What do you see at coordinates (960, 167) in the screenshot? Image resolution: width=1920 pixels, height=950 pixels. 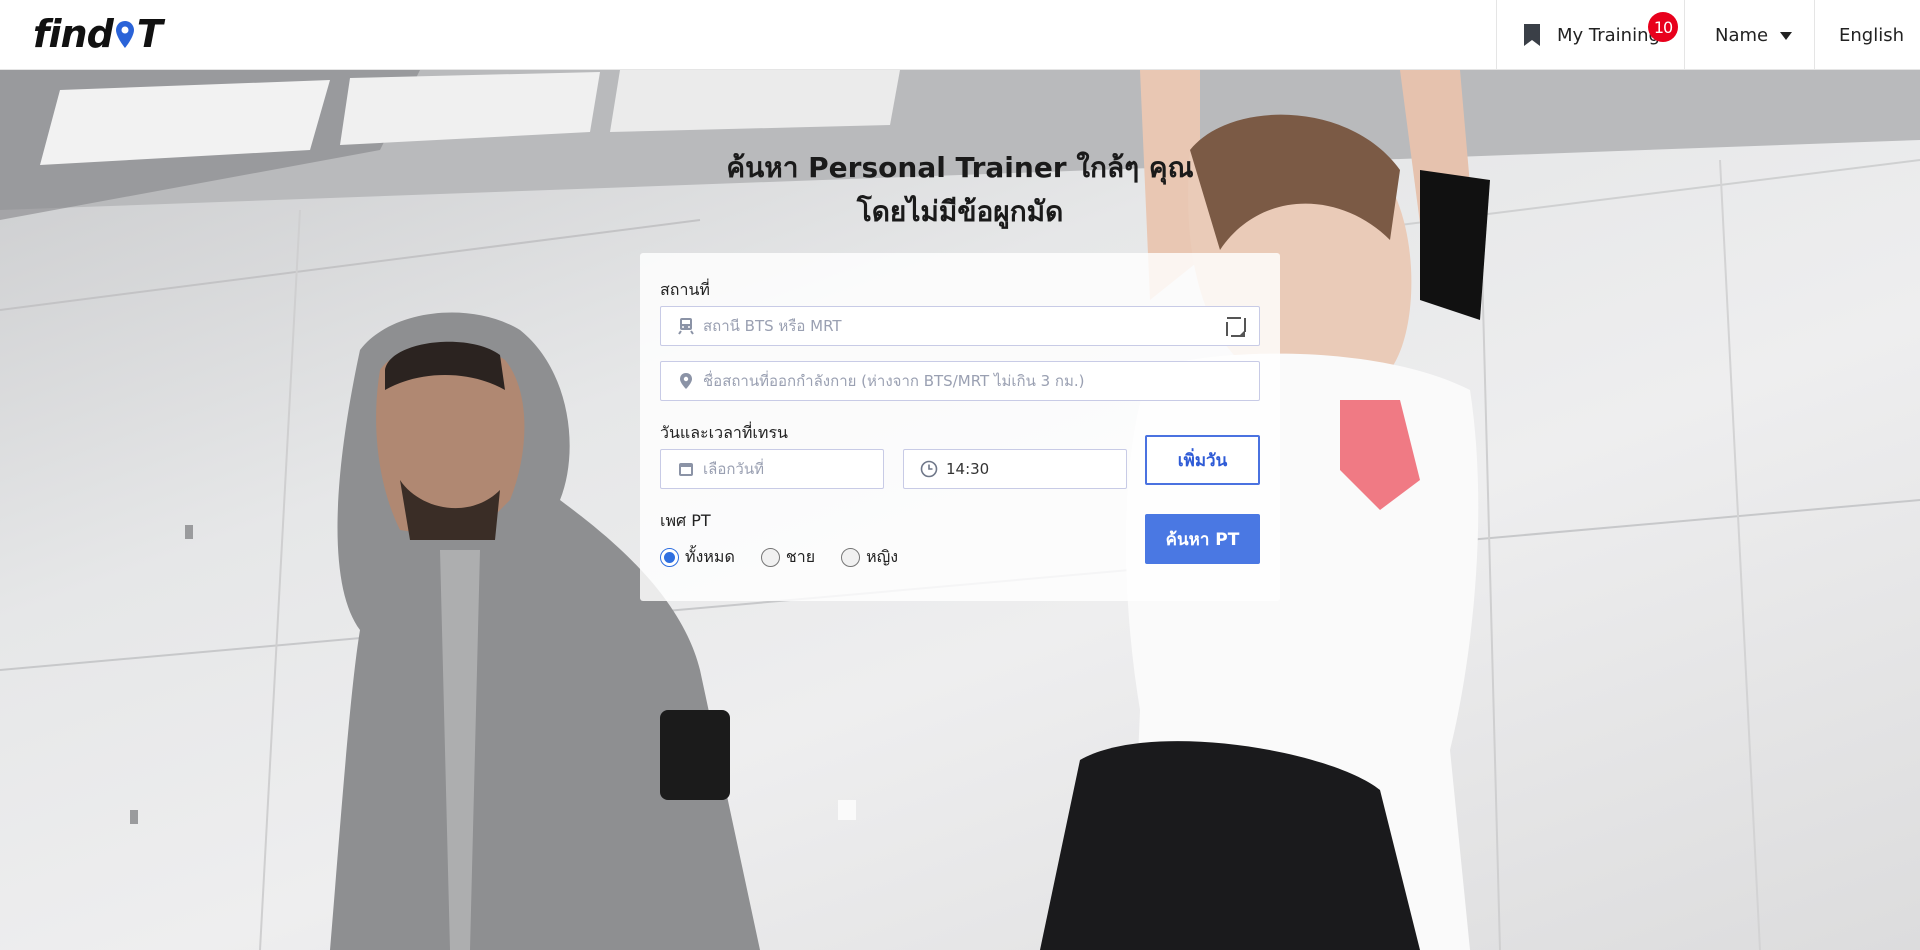 I see `hero-title-line-1: ค้นหา Personal Trainer ใกล้ๆ คุณ` at bounding box center [960, 167].